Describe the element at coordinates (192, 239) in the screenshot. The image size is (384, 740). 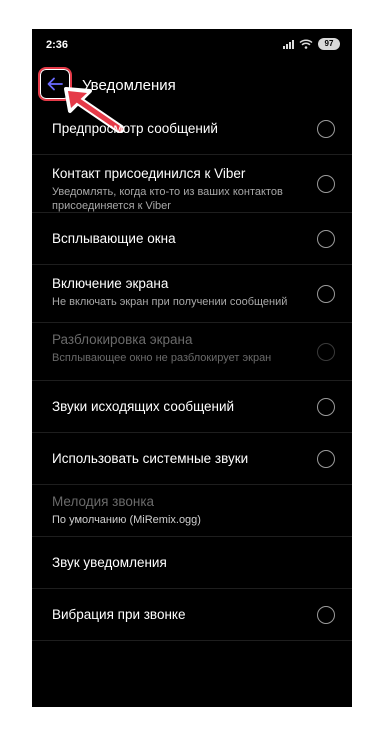
I see `setting-popup-windows: Всплывающие окна` at that location.